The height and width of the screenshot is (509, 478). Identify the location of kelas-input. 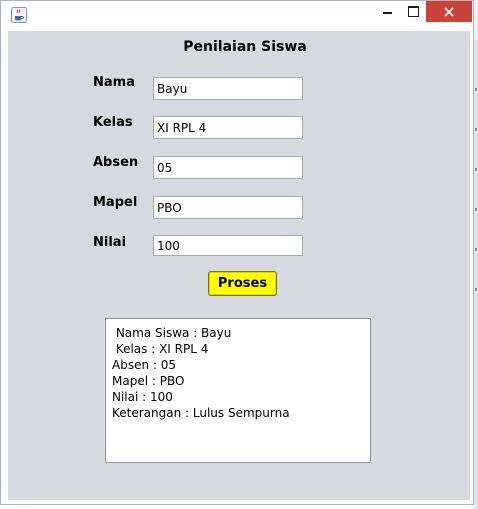
(228, 127).